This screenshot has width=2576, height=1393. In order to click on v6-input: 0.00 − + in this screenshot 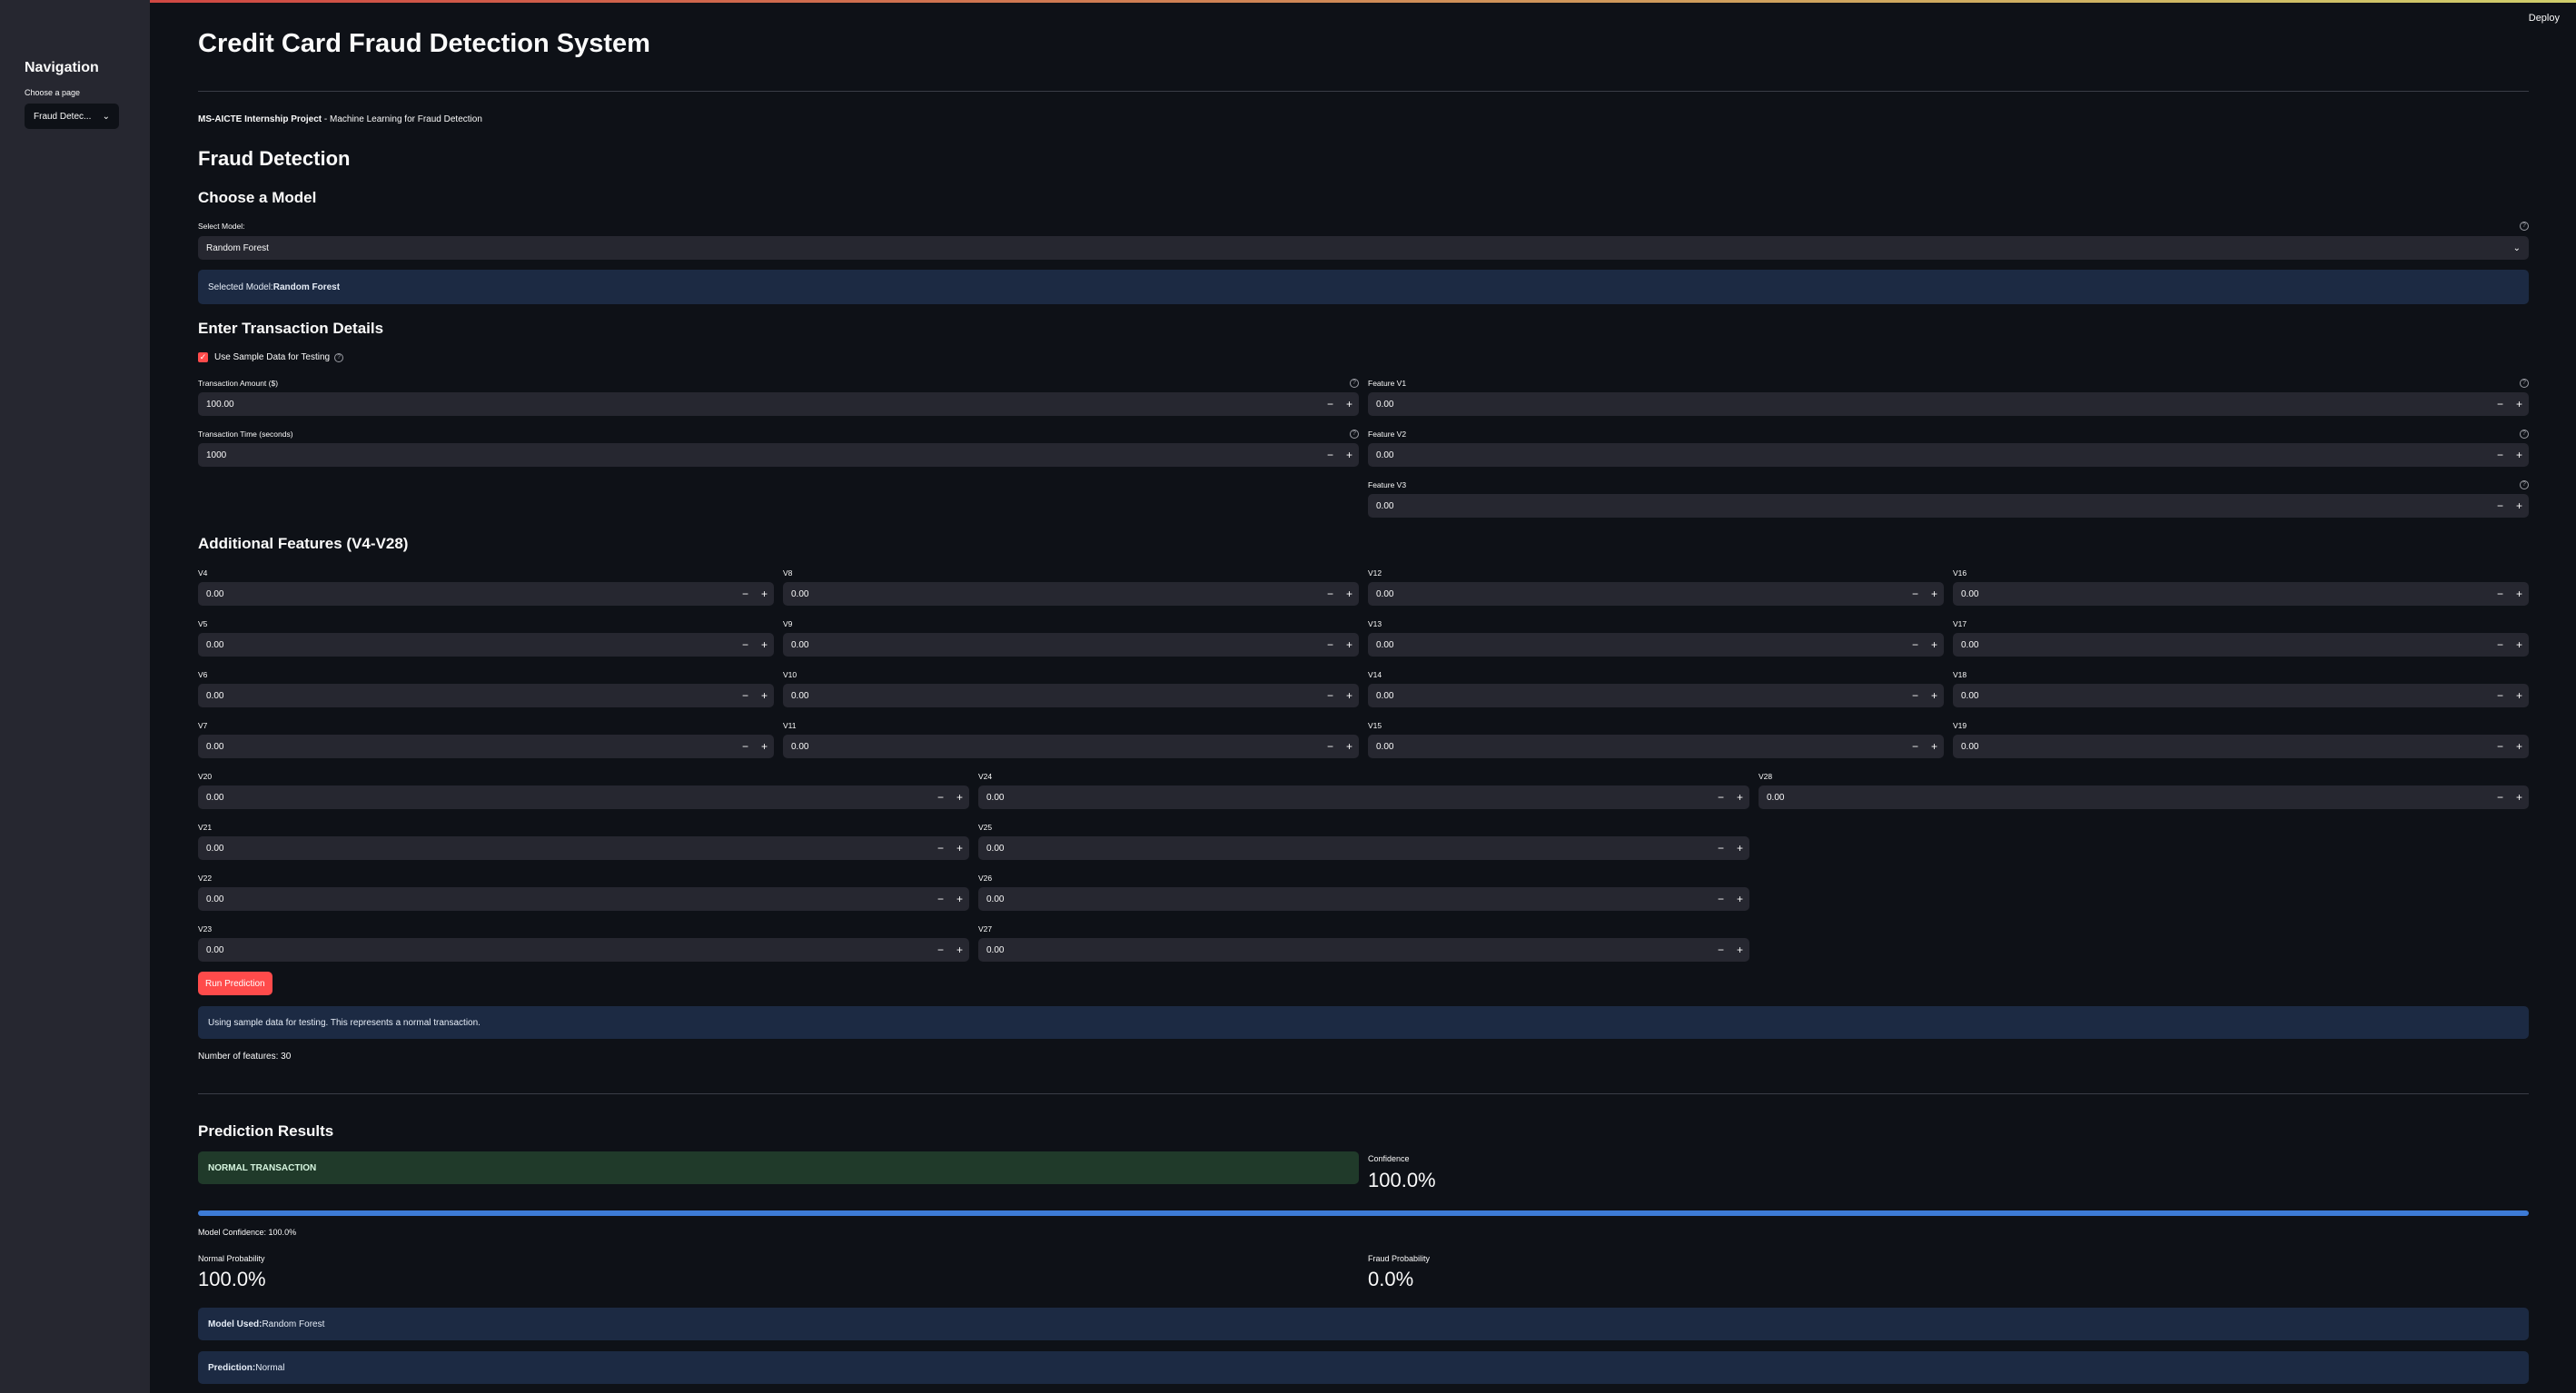, I will do `click(486, 695)`.